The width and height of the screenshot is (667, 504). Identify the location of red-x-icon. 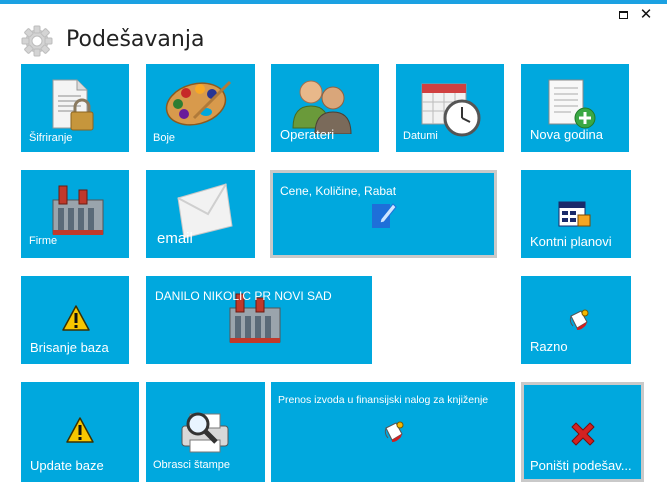
(583, 434).